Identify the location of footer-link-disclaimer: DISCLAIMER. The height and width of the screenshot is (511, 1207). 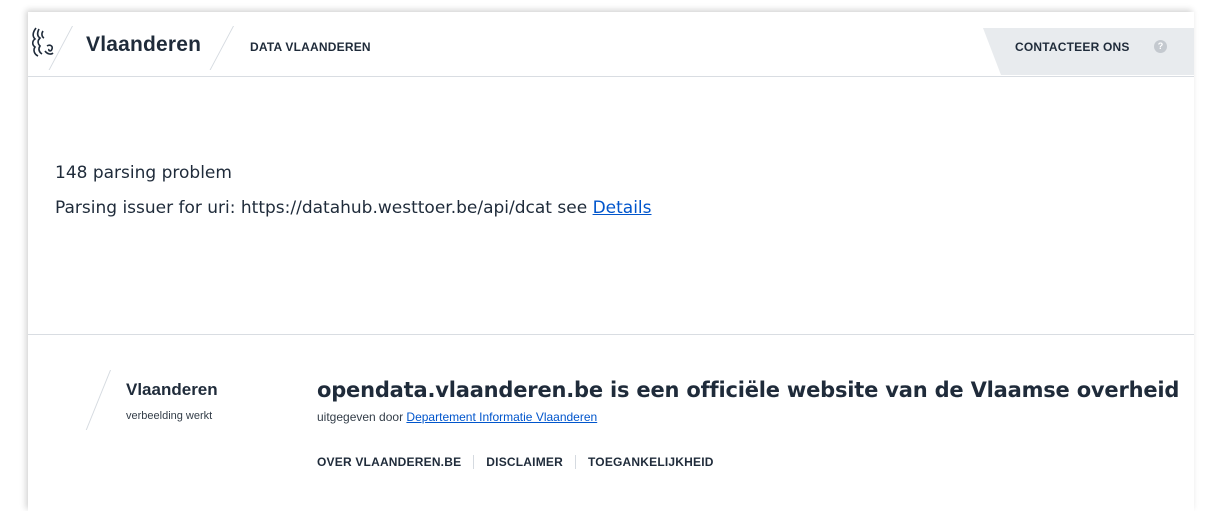
(524, 462).